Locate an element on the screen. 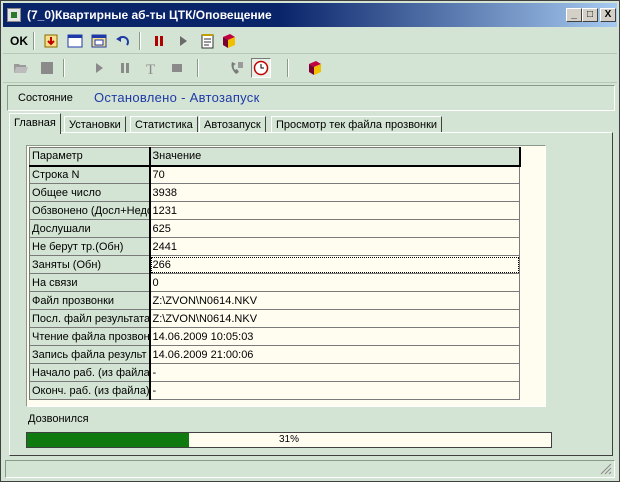 The image size is (620, 482). clock-icon is located at coordinates (261, 68).